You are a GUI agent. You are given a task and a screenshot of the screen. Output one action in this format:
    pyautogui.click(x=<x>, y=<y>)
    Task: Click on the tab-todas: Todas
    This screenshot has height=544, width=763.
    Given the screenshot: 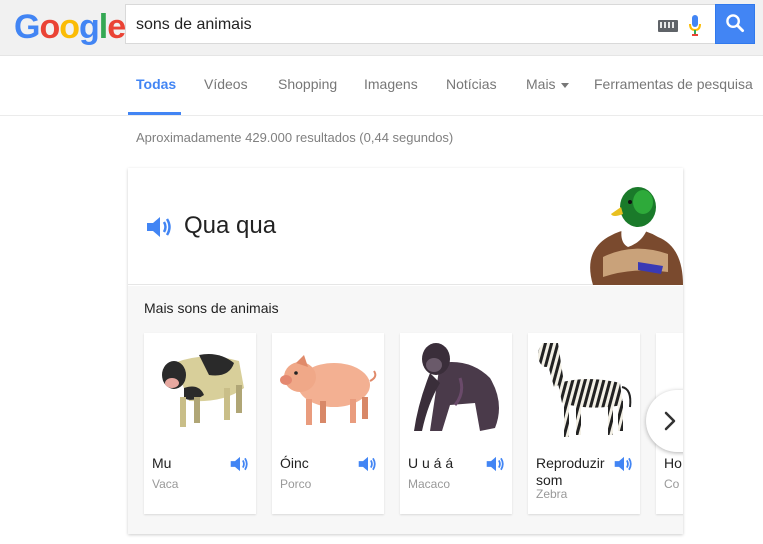 What is the action you would take?
    pyautogui.click(x=156, y=84)
    